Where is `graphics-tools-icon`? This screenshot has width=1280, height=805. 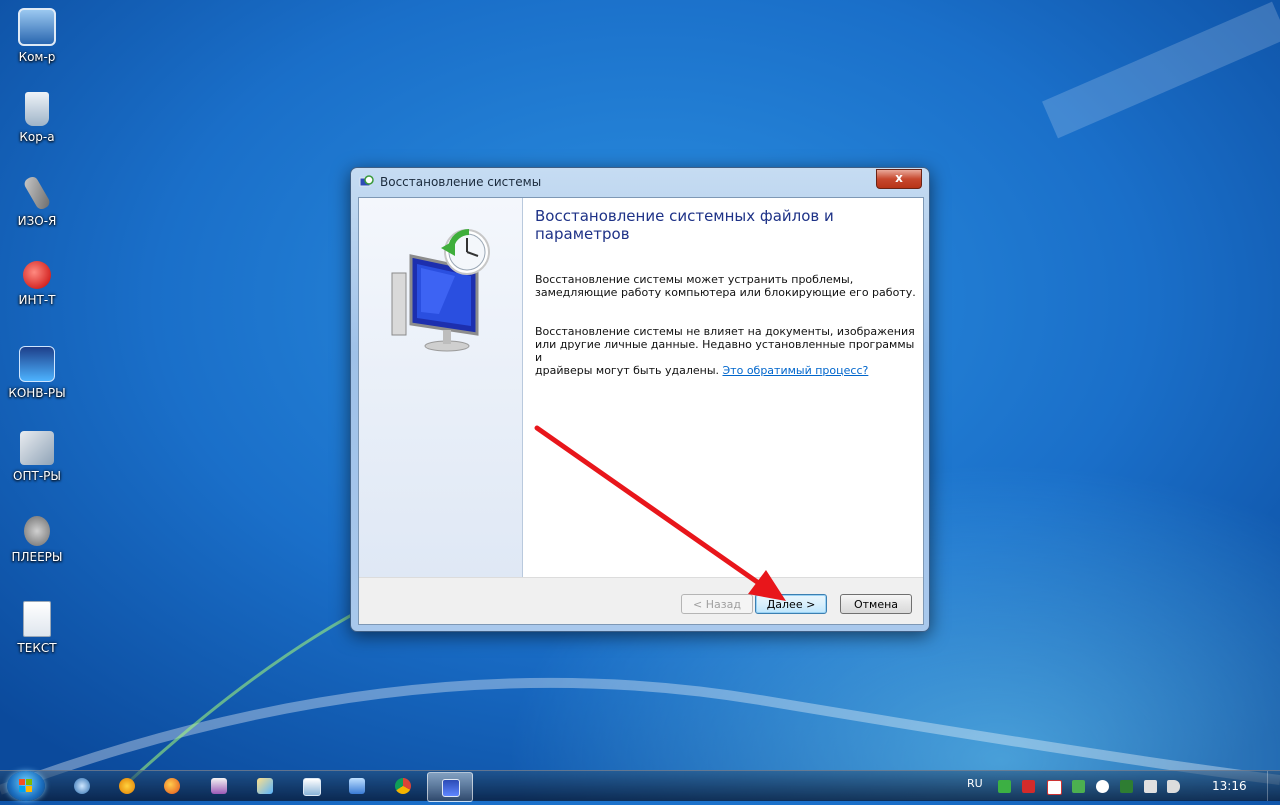 graphics-tools-icon is located at coordinates (37, 193).